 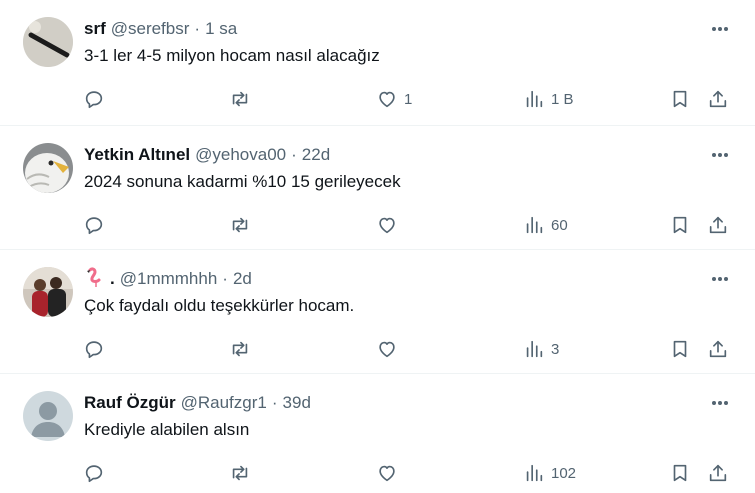 I want to click on display-name: Rauf Özgür, so click(x=130, y=403).